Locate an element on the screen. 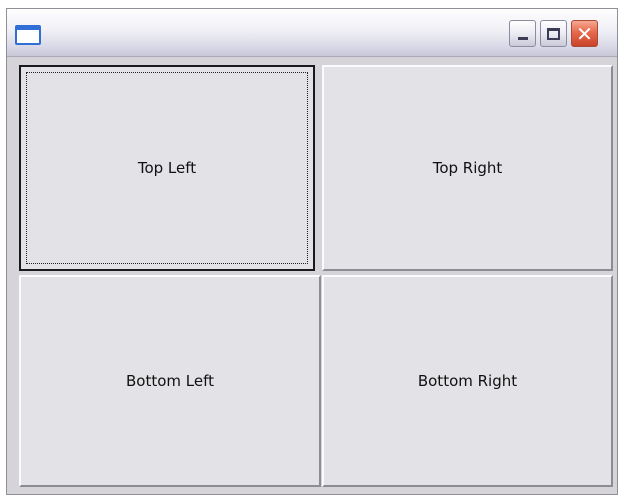  bottom-right-button-label: Bottom Right is located at coordinates (467, 381).